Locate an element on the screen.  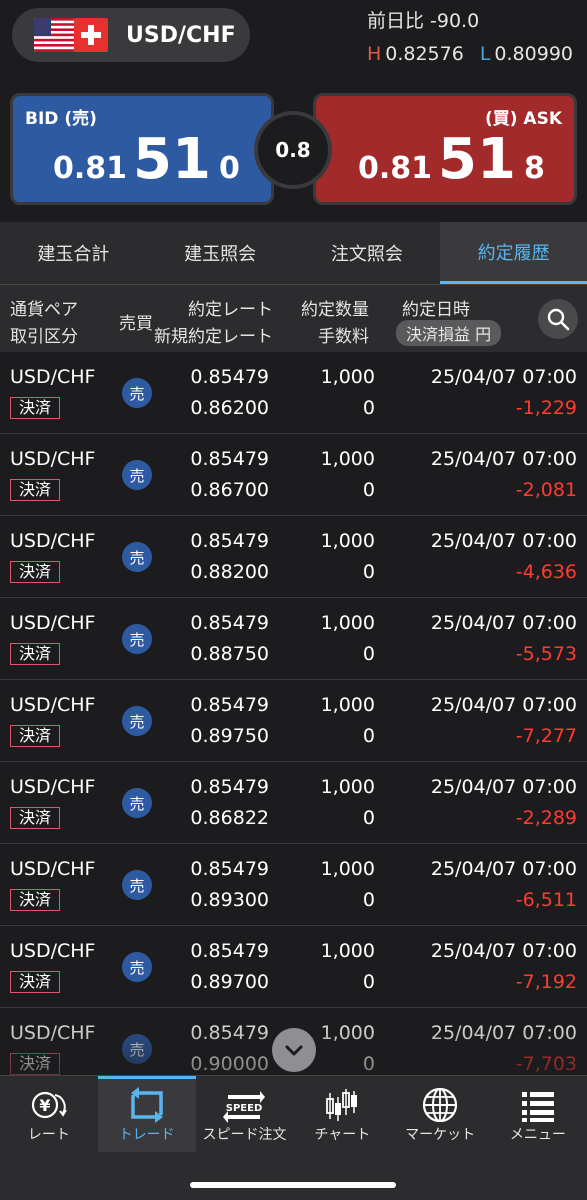
row-pl: -5,573 is located at coordinates (546, 654).